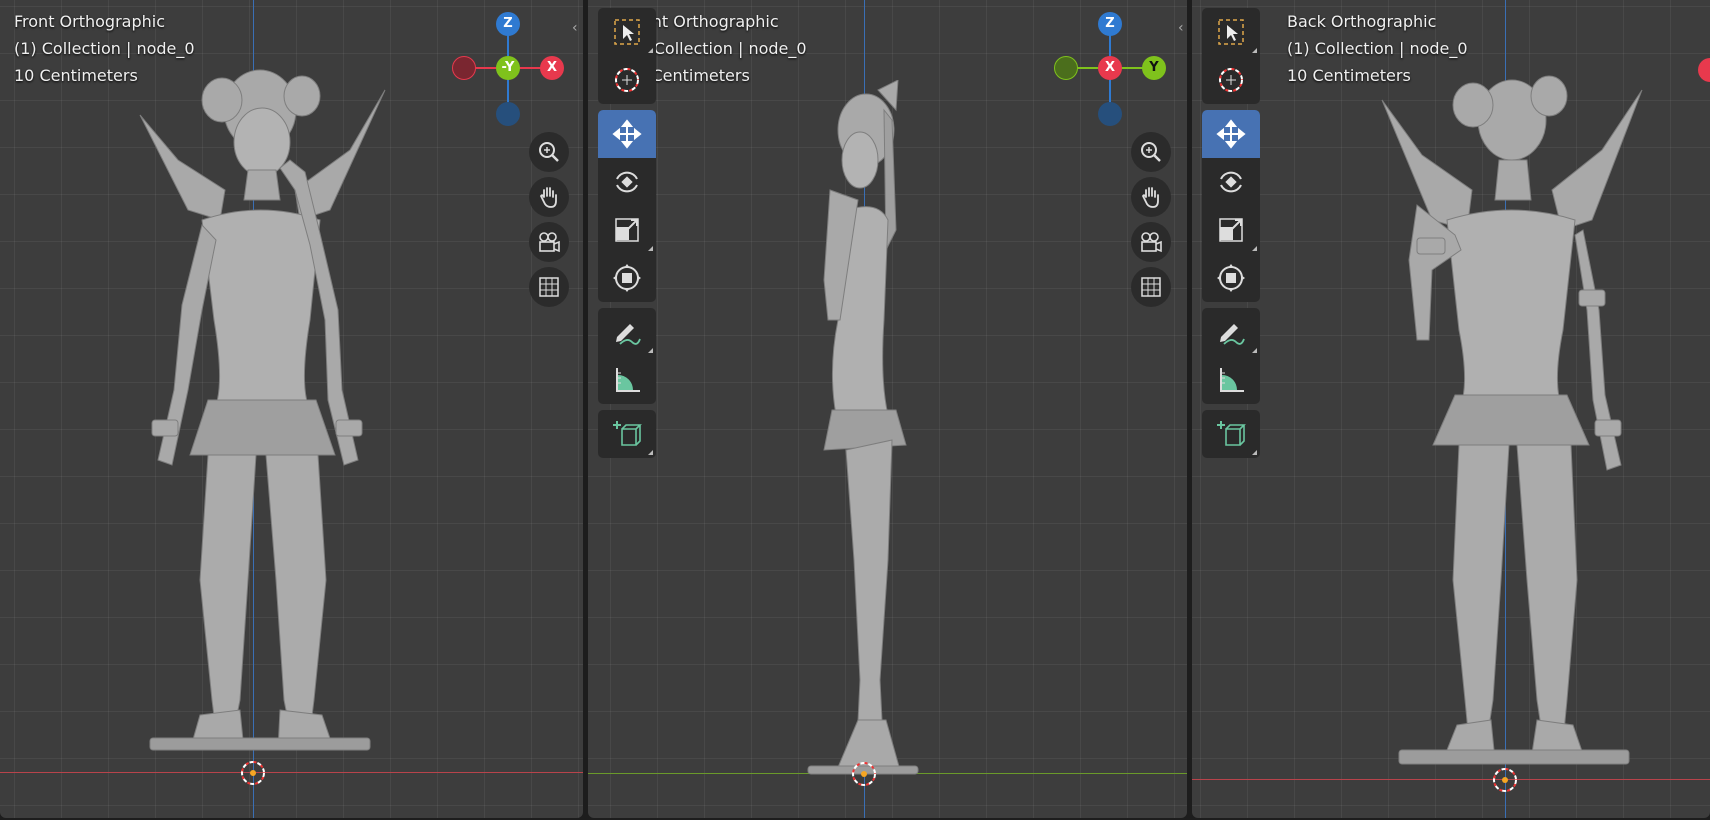  Describe the element at coordinates (1704, 70) in the screenshot. I see `gizmo-x-axis-partial` at that location.